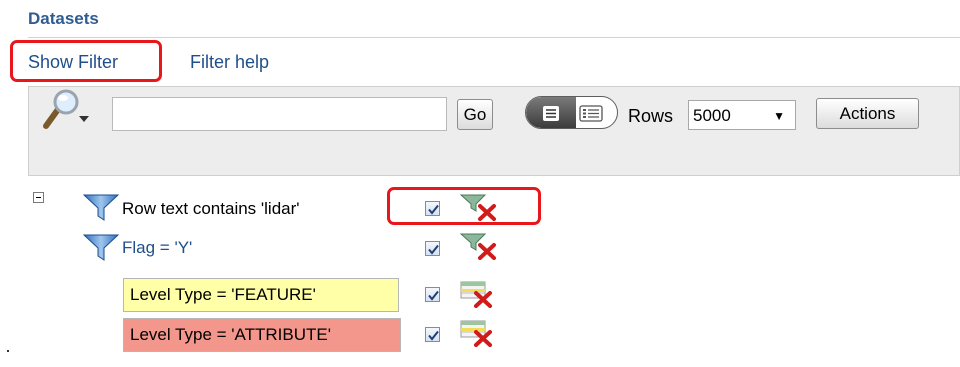  Describe the element at coordinates (68, 110) in the screenshot. I see `search-magnifier-icon` at that location.